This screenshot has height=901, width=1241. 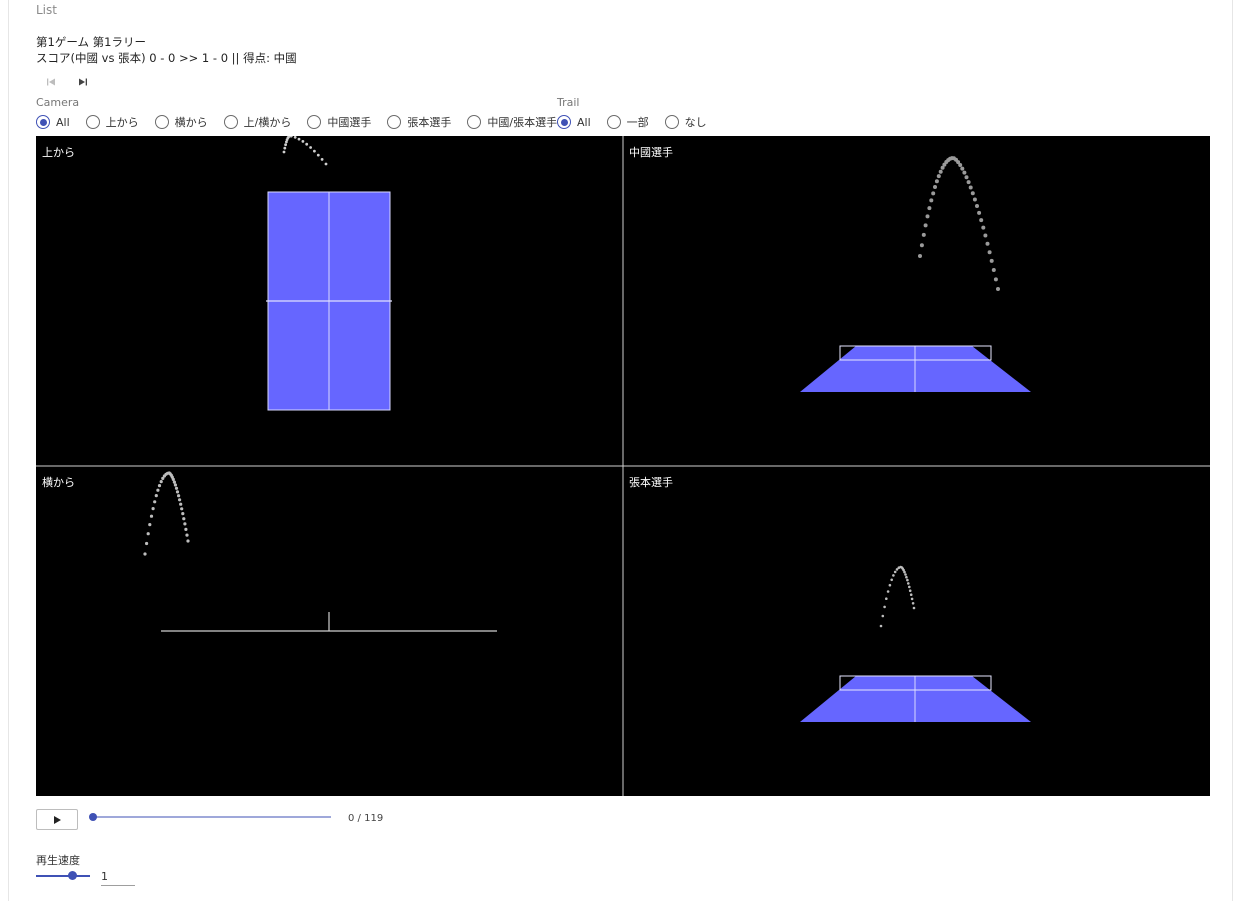 I want to click on skip-next-icon, so click(x=83, y=82).